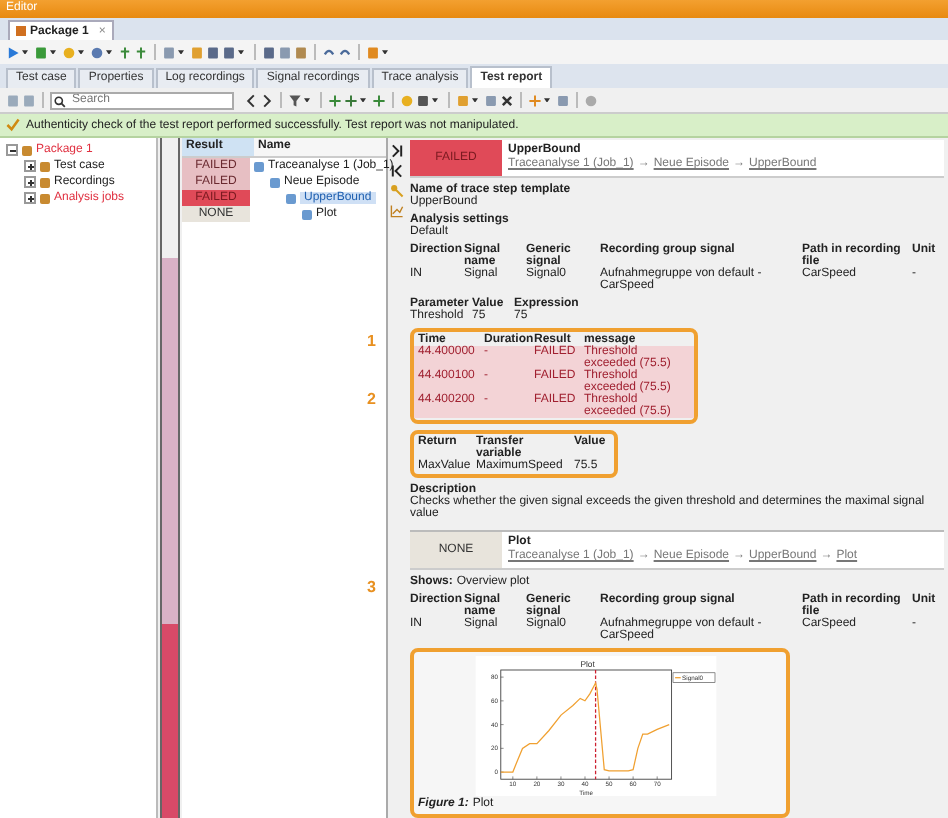  I want to click on redo-icon, so click(345, 52).